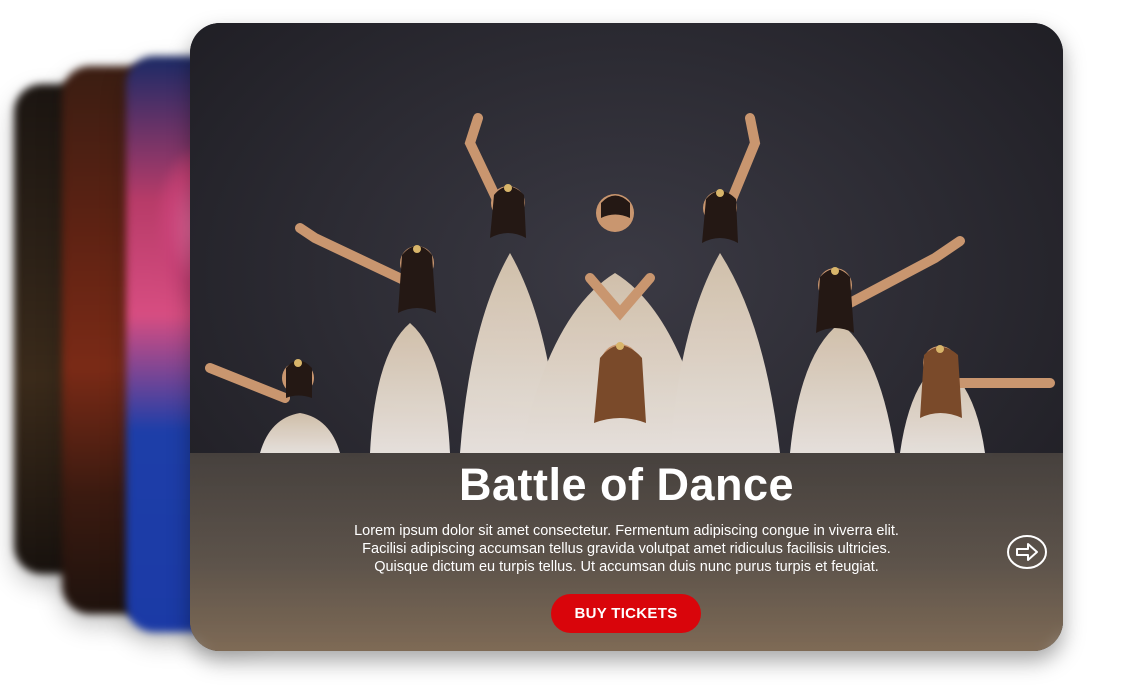  I want to click on arrow-right-circle-icon, so click(1027, 552).